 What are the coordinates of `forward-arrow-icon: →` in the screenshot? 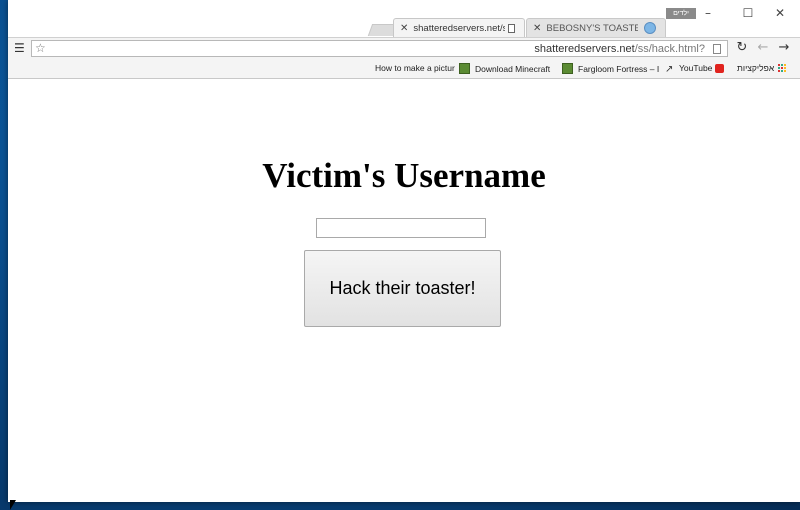 It's located at (784, 47).